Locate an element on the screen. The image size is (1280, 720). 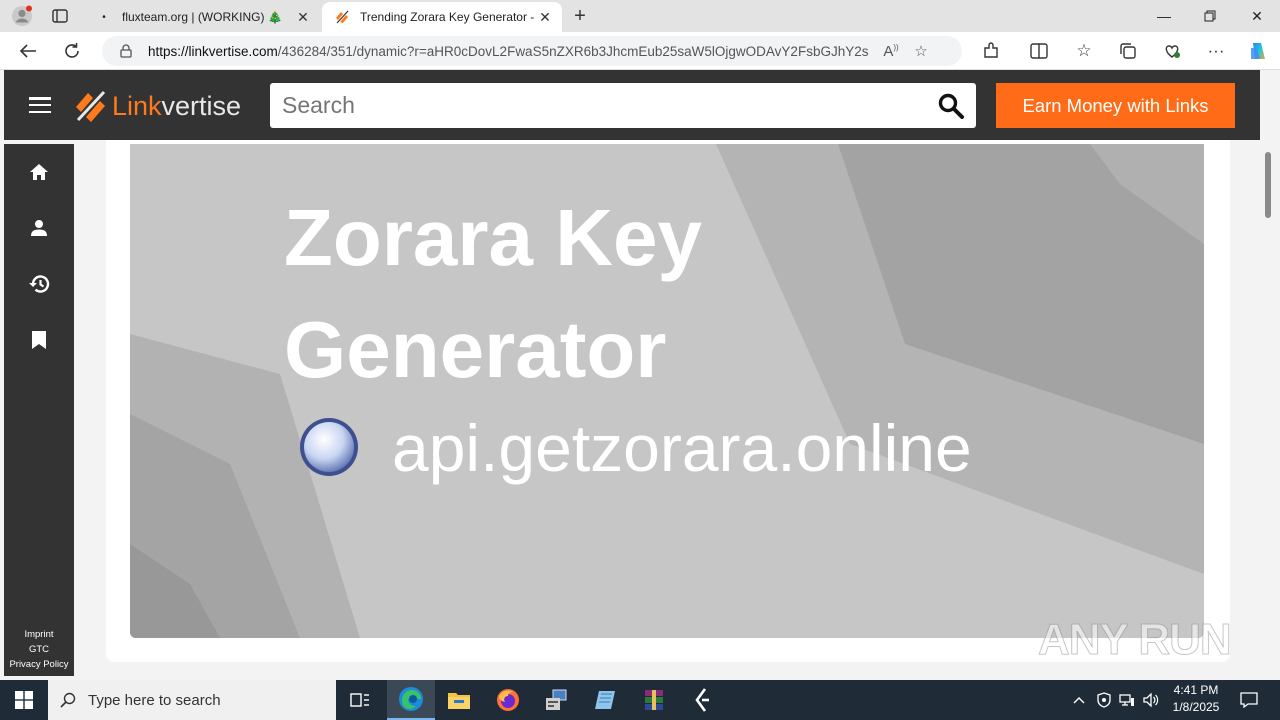
taskbar-notepad-app is located at coordinates (605, 700).